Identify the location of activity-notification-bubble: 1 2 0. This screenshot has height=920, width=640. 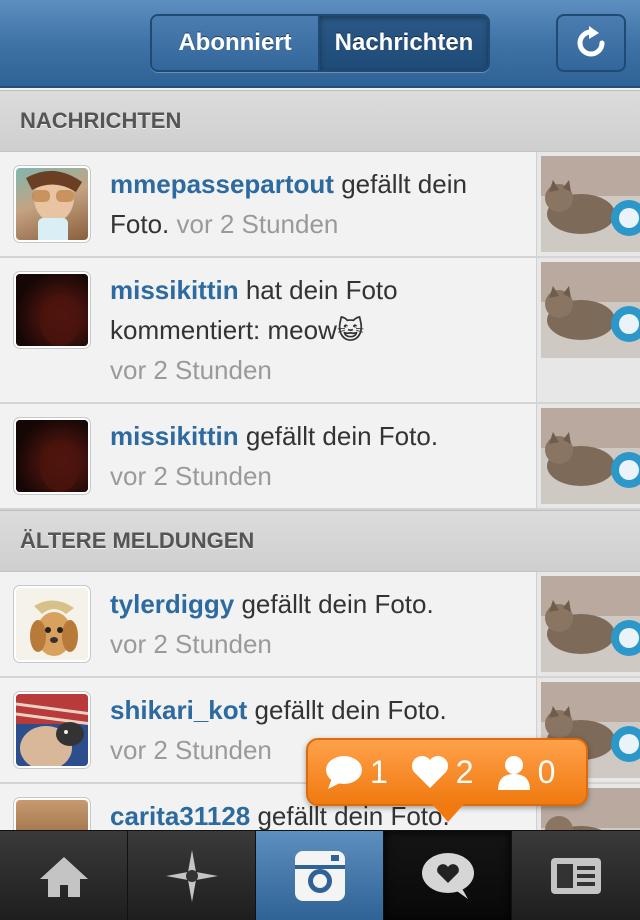
(447, 772).